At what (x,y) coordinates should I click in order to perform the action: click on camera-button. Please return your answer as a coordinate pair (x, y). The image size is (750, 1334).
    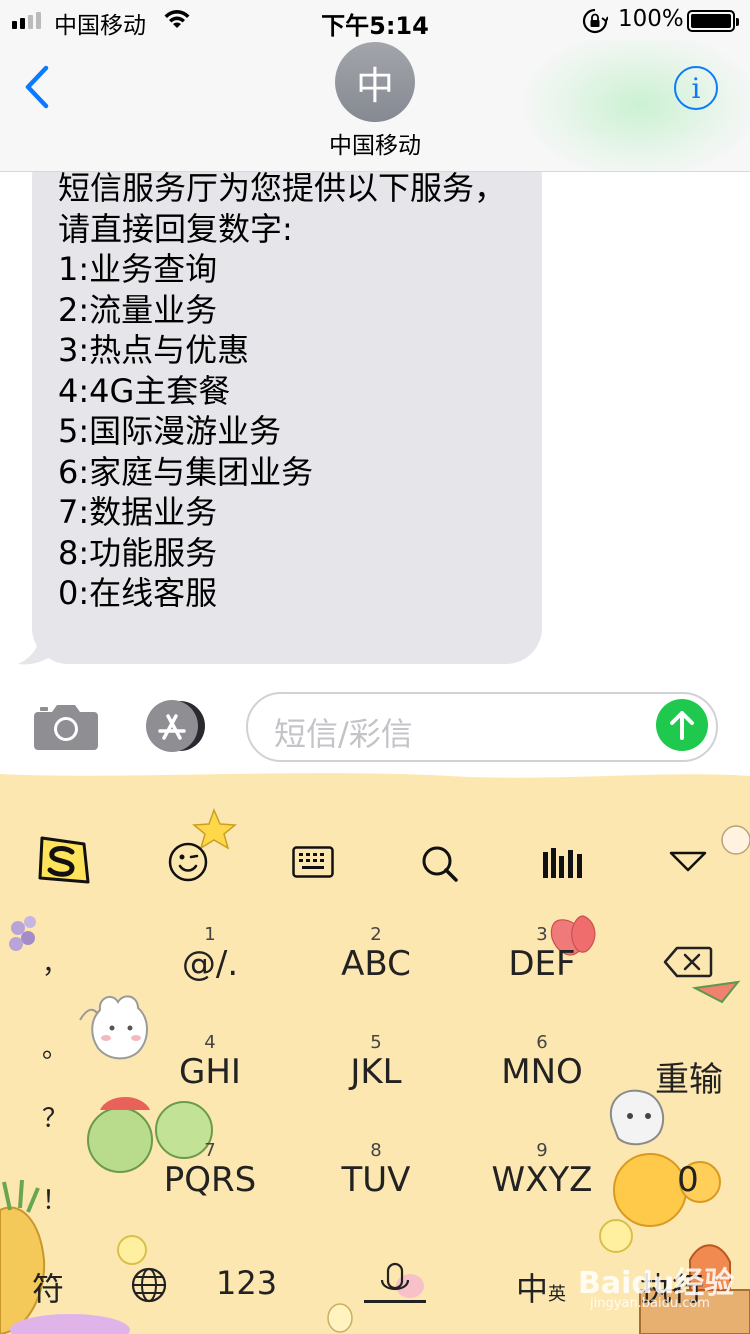
    Looking at the image, I should click on (66, 726).